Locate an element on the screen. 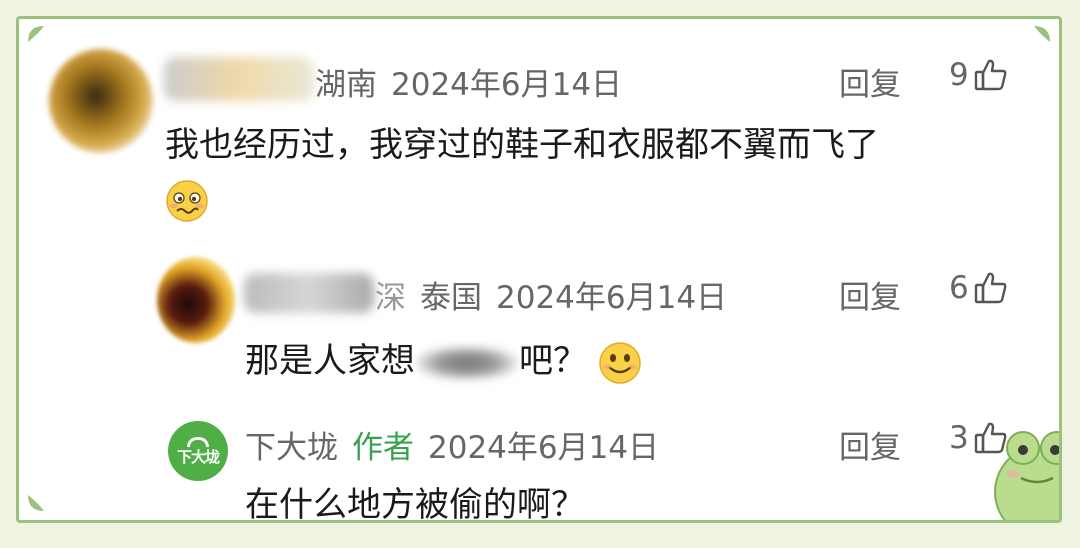  woozy-face-icon is located at coordinates (187, 201).